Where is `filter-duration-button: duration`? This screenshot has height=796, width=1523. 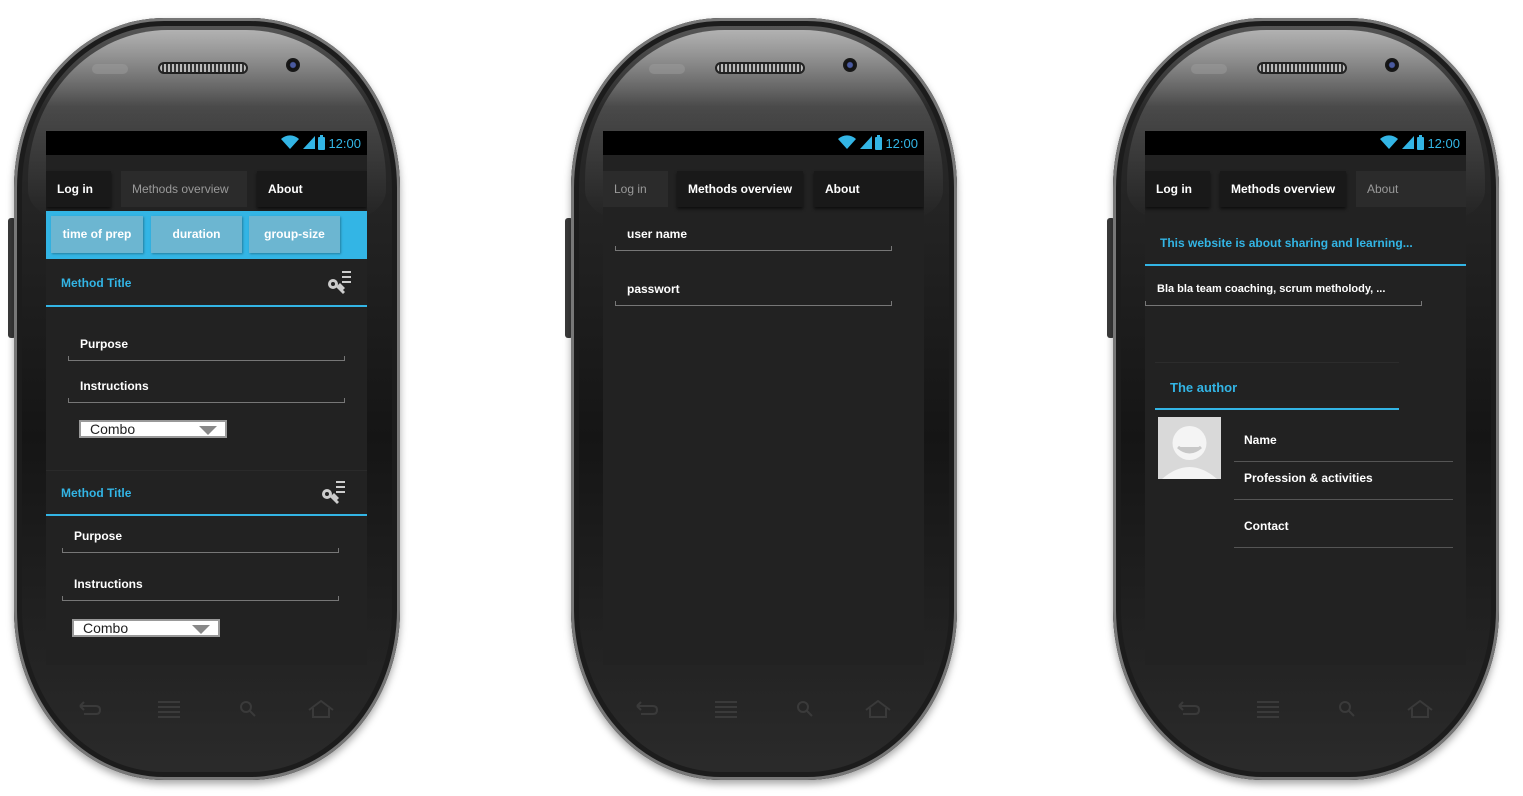 filter-duration-button: duration is located at coordinates (196, 234).